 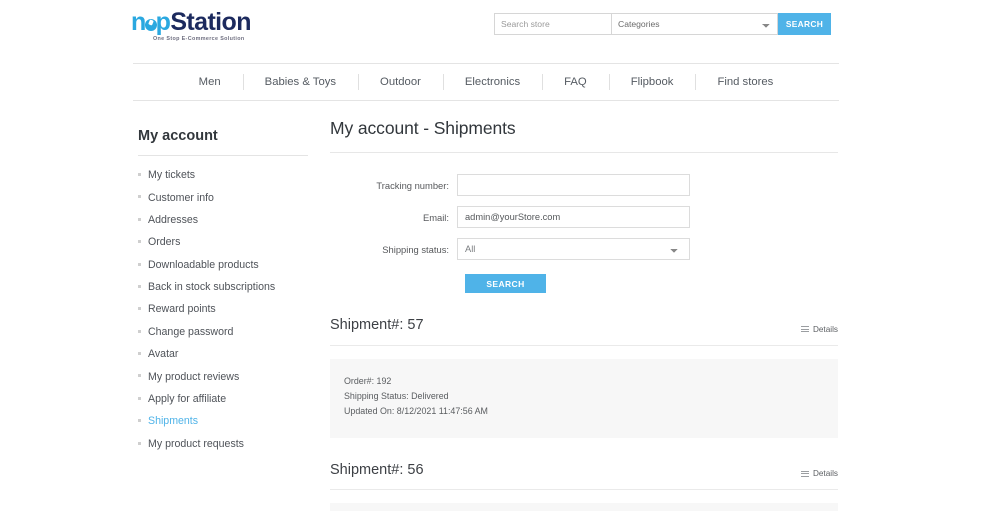 I want to click on sidebar-title: My account, so click(x=223, y=142).